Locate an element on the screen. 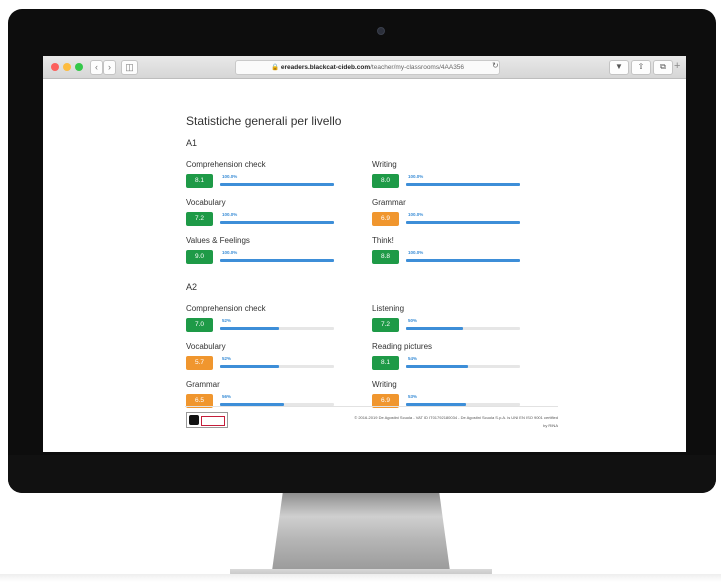 The height and width of the screenshot is (582, 721). score-badge: 8.0 is located at coordinates (385, 181).